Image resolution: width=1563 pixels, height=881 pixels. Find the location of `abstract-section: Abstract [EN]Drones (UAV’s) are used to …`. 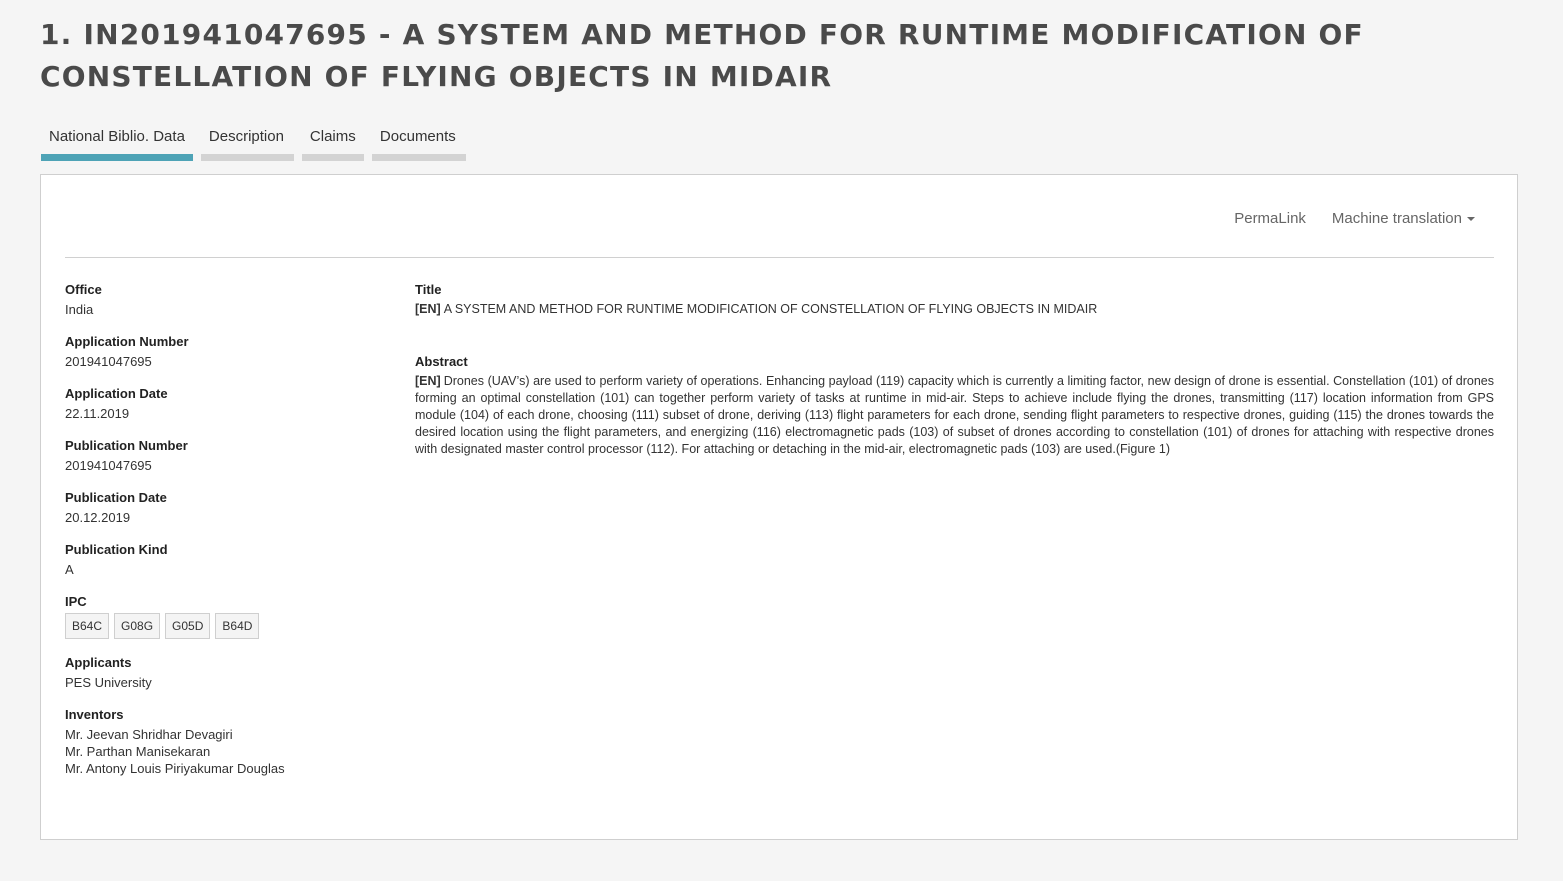

abstract-section: Abstract [EN]Drones (UAV’s) are used to … is located at coordinates (954, 406).